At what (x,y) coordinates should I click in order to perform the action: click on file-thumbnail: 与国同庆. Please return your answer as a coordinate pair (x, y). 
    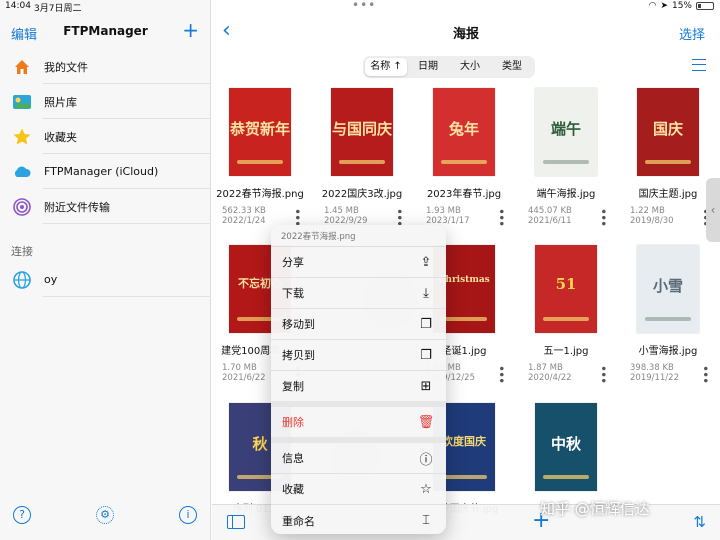
    Looking at the image, I should click on (362, 132).